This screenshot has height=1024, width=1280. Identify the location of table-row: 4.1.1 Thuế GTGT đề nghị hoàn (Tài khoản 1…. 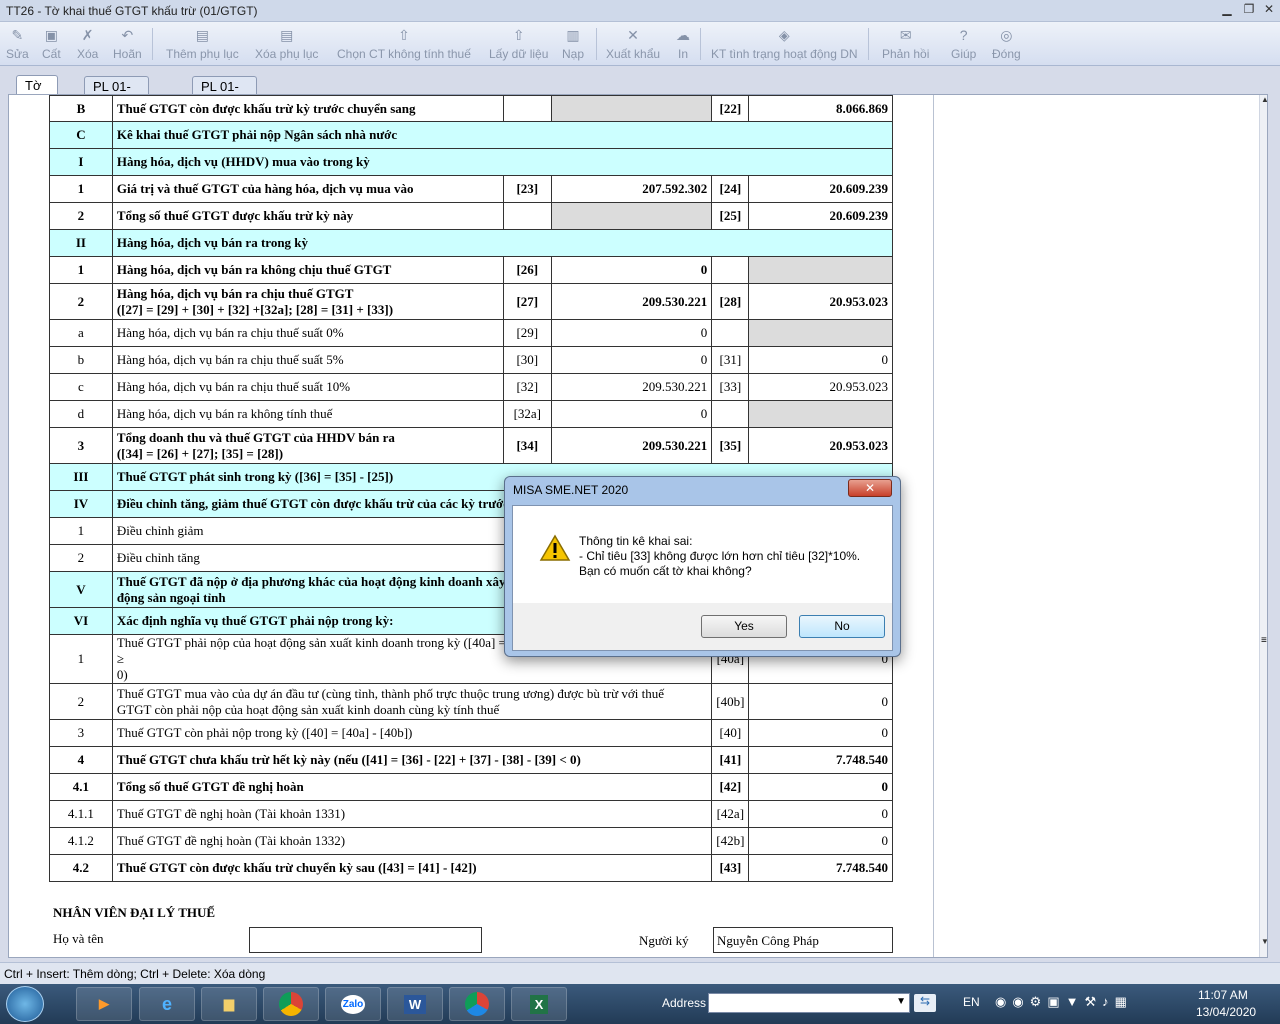
(471, 814).